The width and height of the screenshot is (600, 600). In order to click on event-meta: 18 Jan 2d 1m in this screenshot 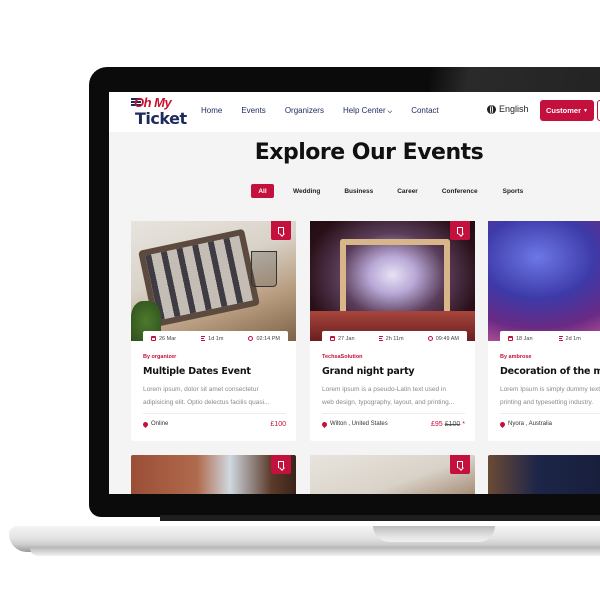, I will do `click(550, 338)`.